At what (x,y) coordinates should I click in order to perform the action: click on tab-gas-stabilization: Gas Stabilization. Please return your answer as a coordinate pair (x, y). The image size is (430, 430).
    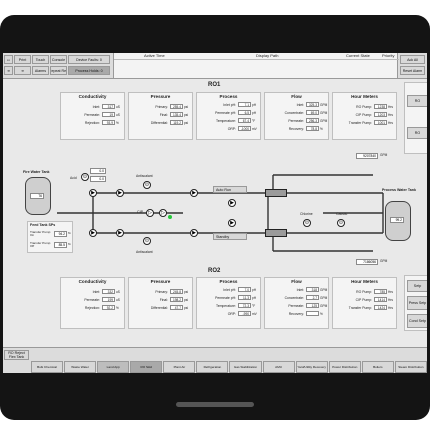
    Looking at the image, I should click on (245, 367).